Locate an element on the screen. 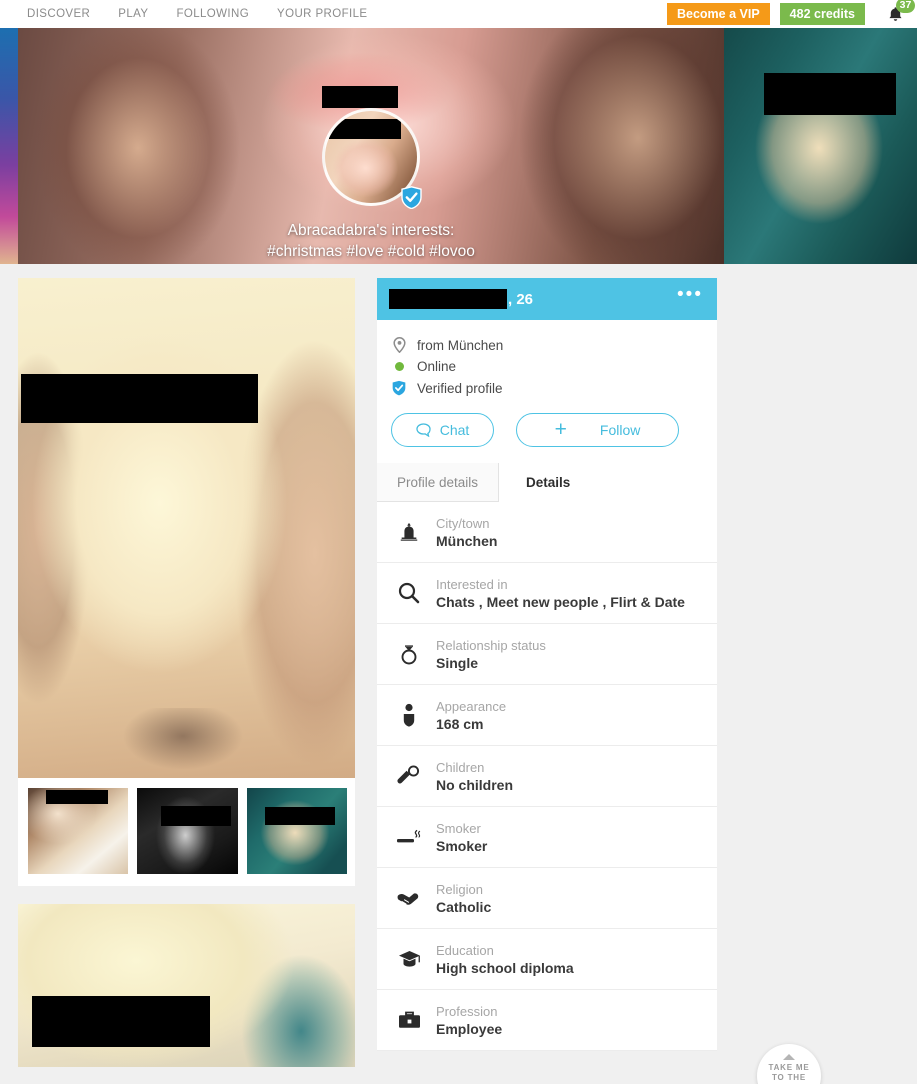 Image resolution: width=917 pixels, height=1084 pixels. banner-redaction-bar is located at coordinates (360, 97).